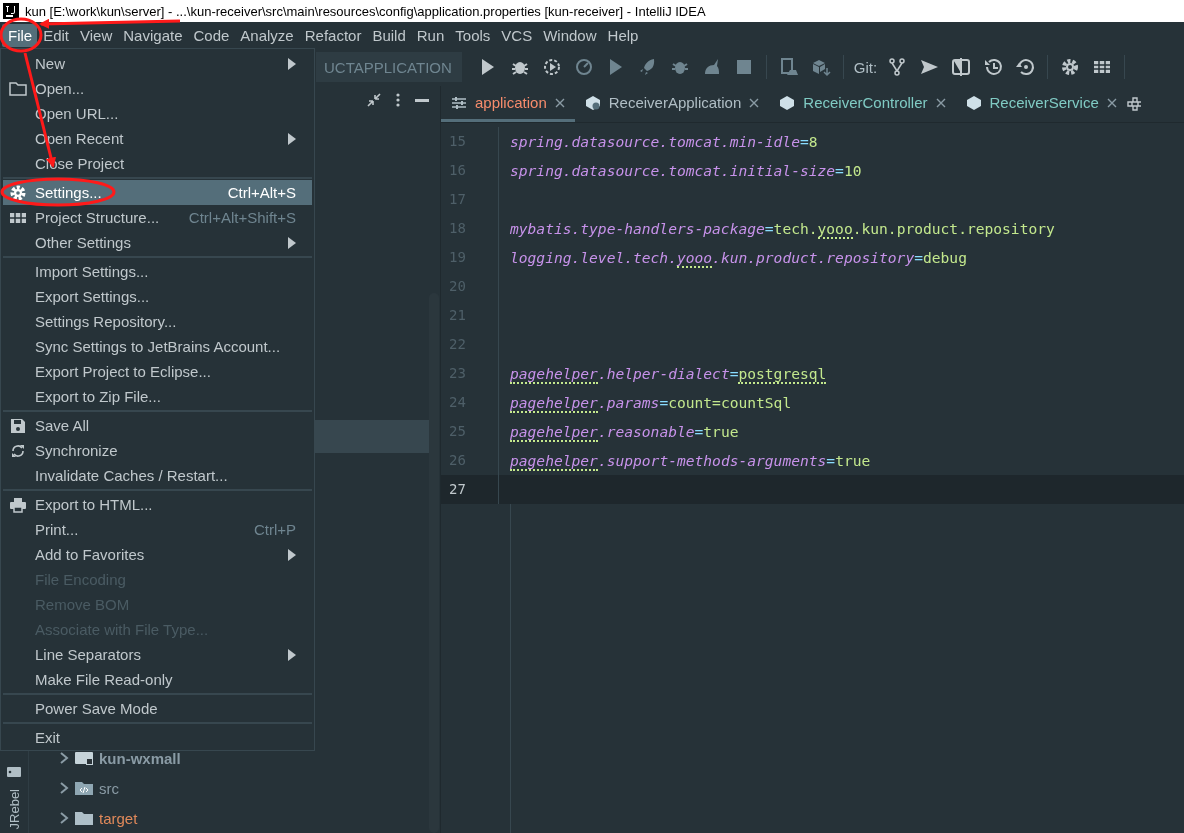 The width and height of the screenshot is (1184, 833). I want to click on menu-item: VCS, so click(516, 35).